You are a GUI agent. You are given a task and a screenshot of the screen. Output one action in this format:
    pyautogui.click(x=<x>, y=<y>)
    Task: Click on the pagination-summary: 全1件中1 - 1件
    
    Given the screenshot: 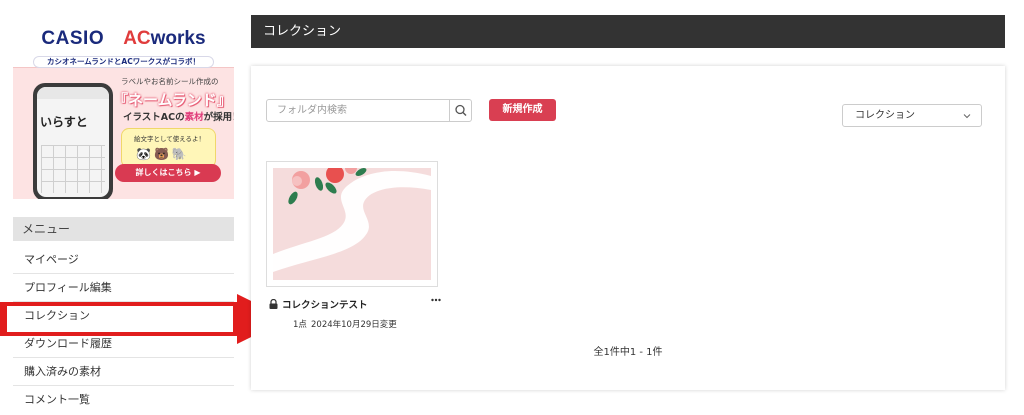 What is the action you would take?
    pyautogui.click(x=628, y=352)
    